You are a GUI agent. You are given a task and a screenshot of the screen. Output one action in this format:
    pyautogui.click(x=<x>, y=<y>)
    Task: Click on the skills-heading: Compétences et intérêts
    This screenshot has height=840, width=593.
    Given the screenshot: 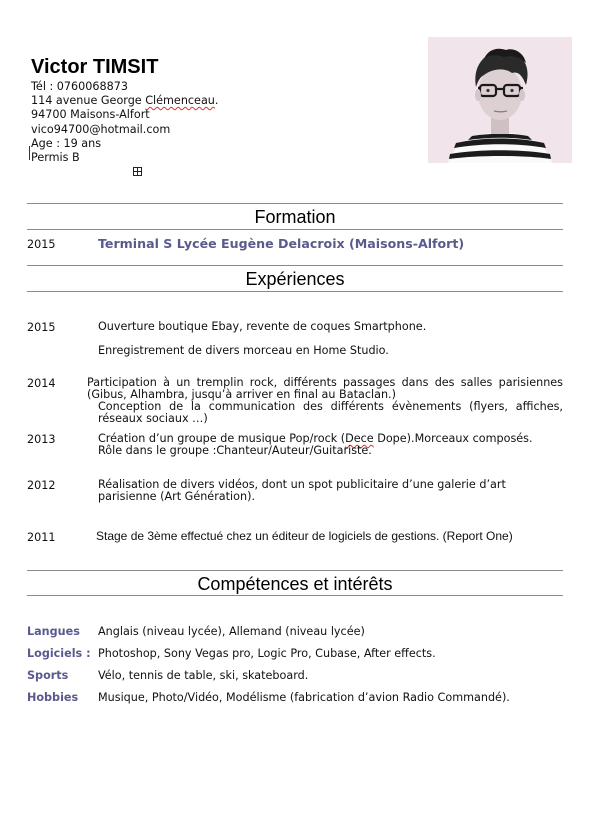 What is the action you would take?
    pyautogui.click(x=295, y=584)
    